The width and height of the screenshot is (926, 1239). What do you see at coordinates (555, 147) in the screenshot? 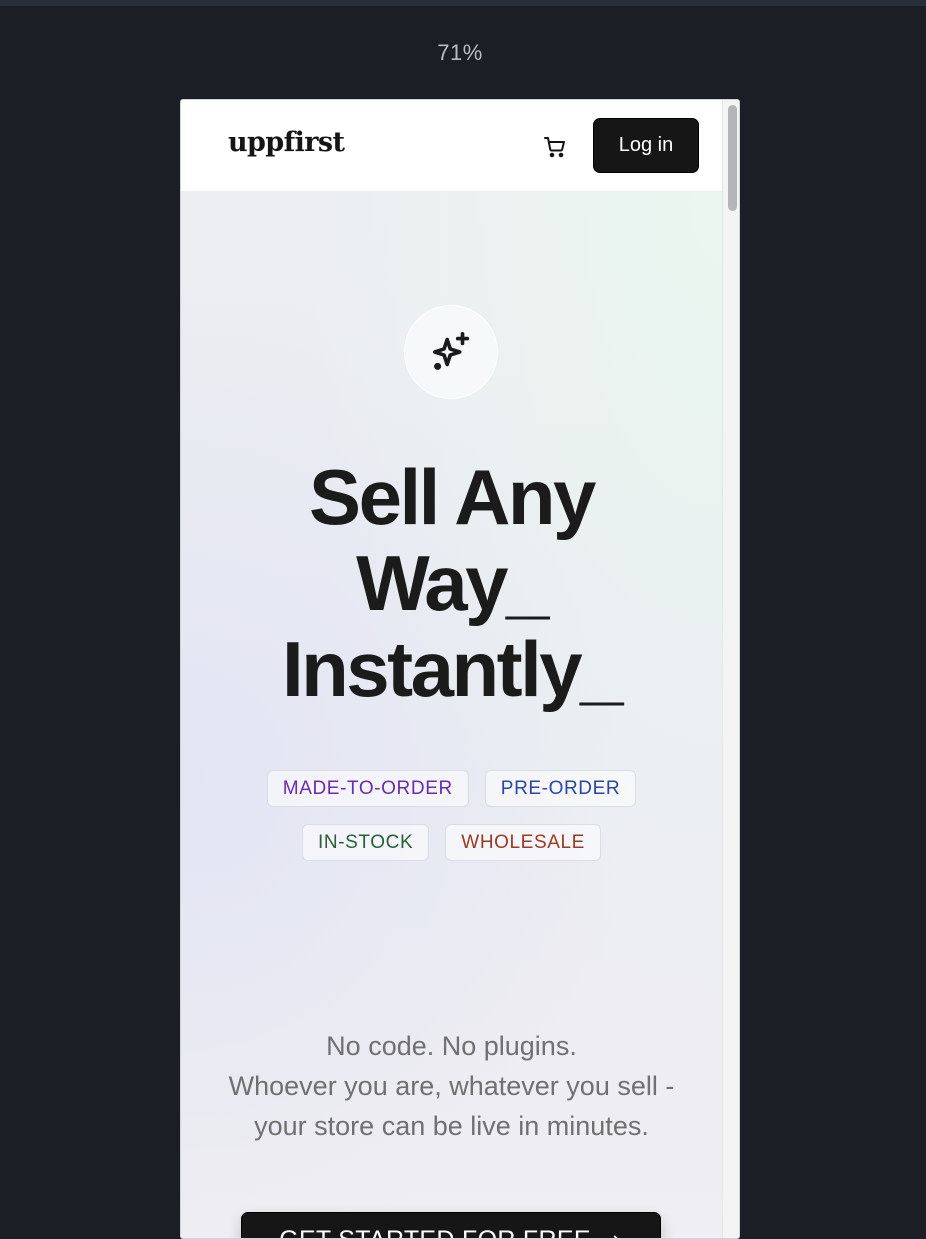
I see `cart-icon` at bounding box center [555, 147].